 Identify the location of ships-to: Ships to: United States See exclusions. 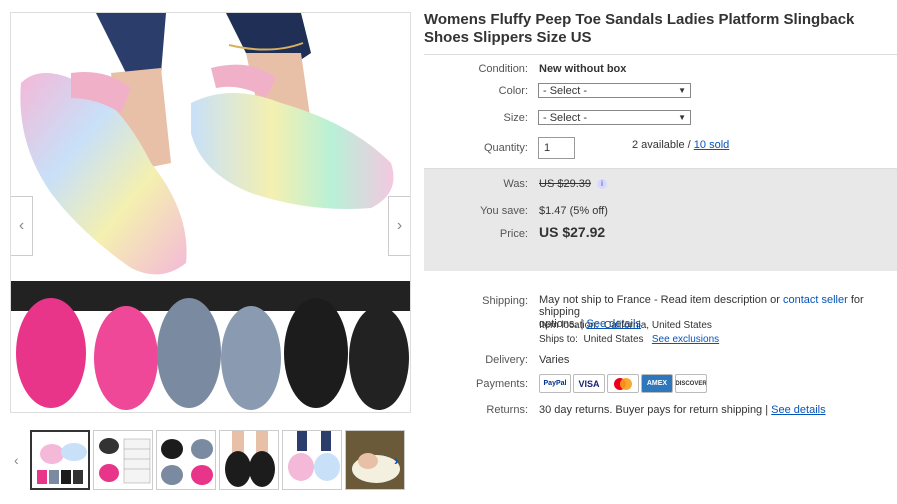
(629, 339).